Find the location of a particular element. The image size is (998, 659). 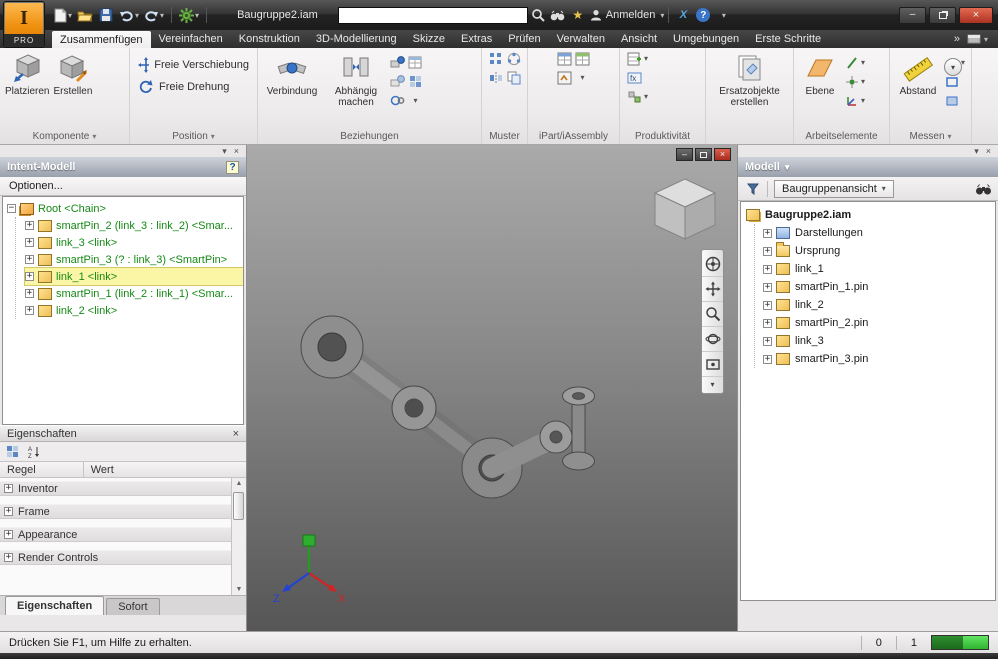

close-button: × is located at coordinates (976, 15).